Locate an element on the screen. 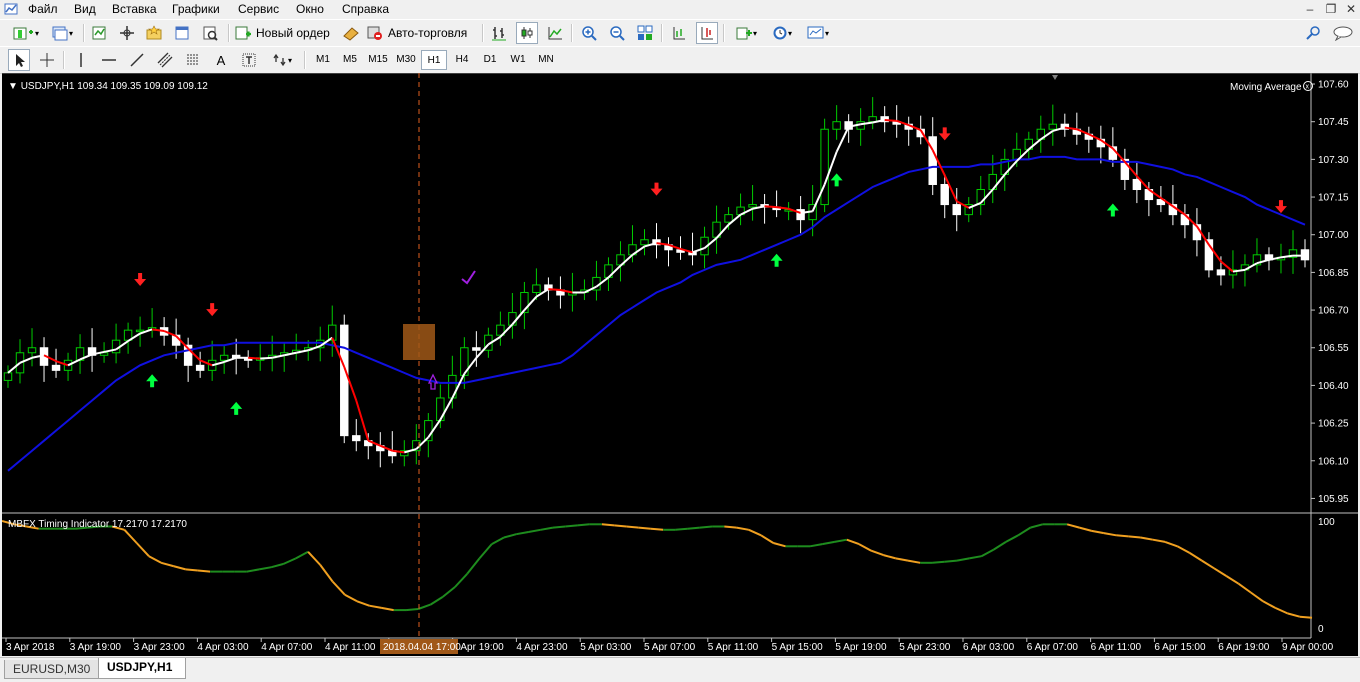  timeframe-mn: MN is located at coordinates (546, 60).